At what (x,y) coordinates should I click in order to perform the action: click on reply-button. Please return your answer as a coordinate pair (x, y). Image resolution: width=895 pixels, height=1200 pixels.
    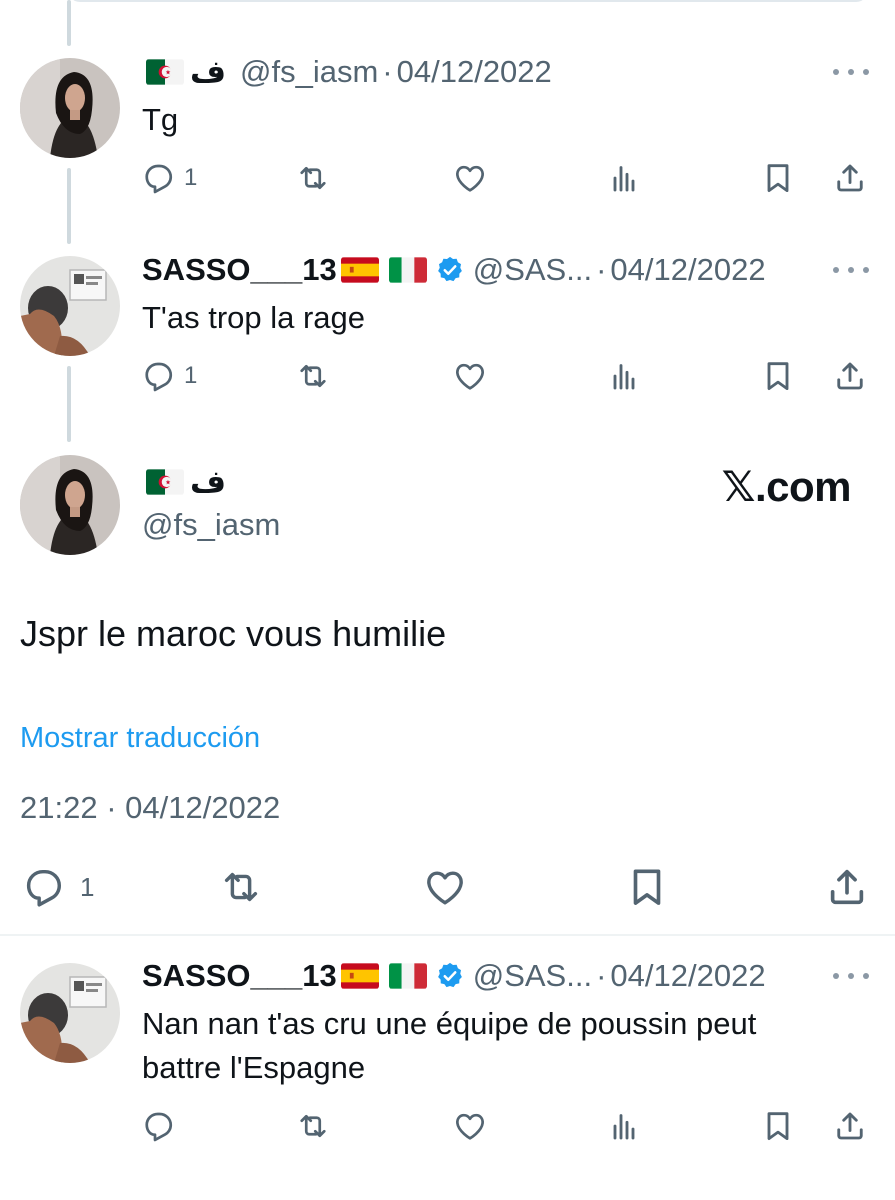
    Looking at the image, I should click on (158, 1126).